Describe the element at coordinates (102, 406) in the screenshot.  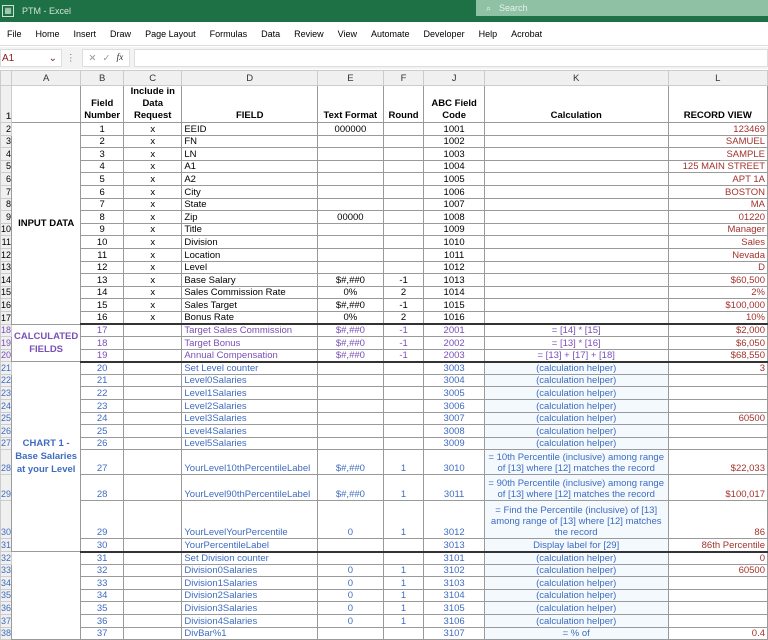
I see `field-number: 23` at that location.